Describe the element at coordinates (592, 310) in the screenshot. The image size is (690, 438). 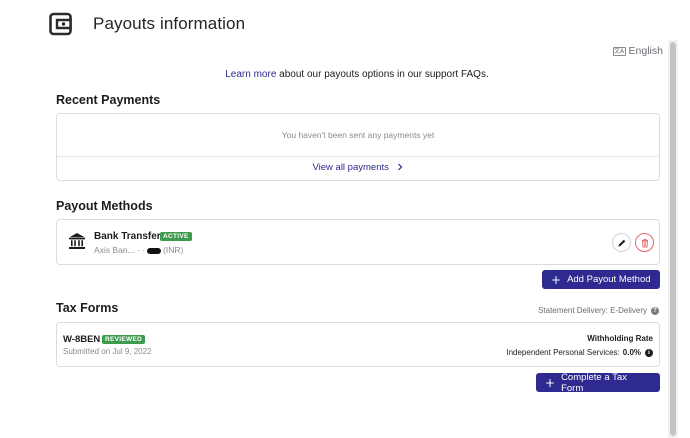
I see `statement-delivery-label: Statement Delivery: E-Delivery` at that location.